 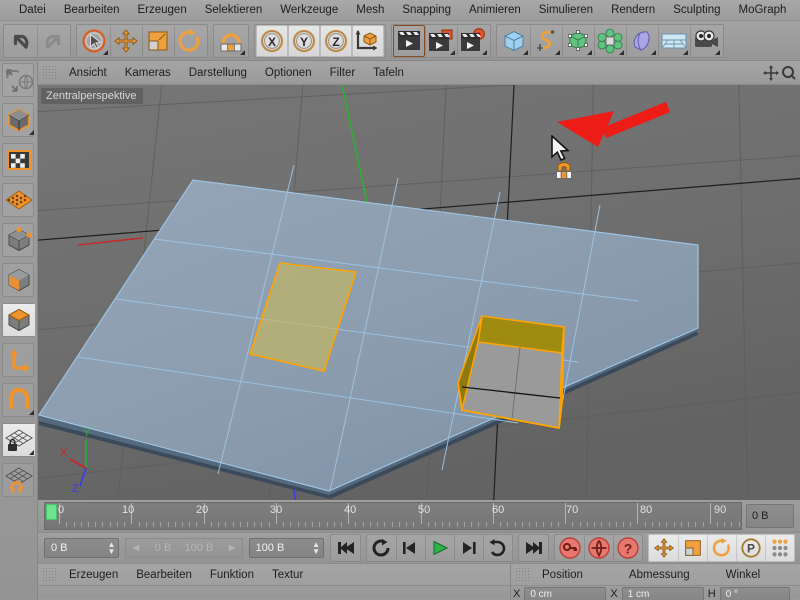 What do you see at coordinates (514, 41) in the screenshot?
I see `cube-primitive-button` at bounding box center [514, 41].